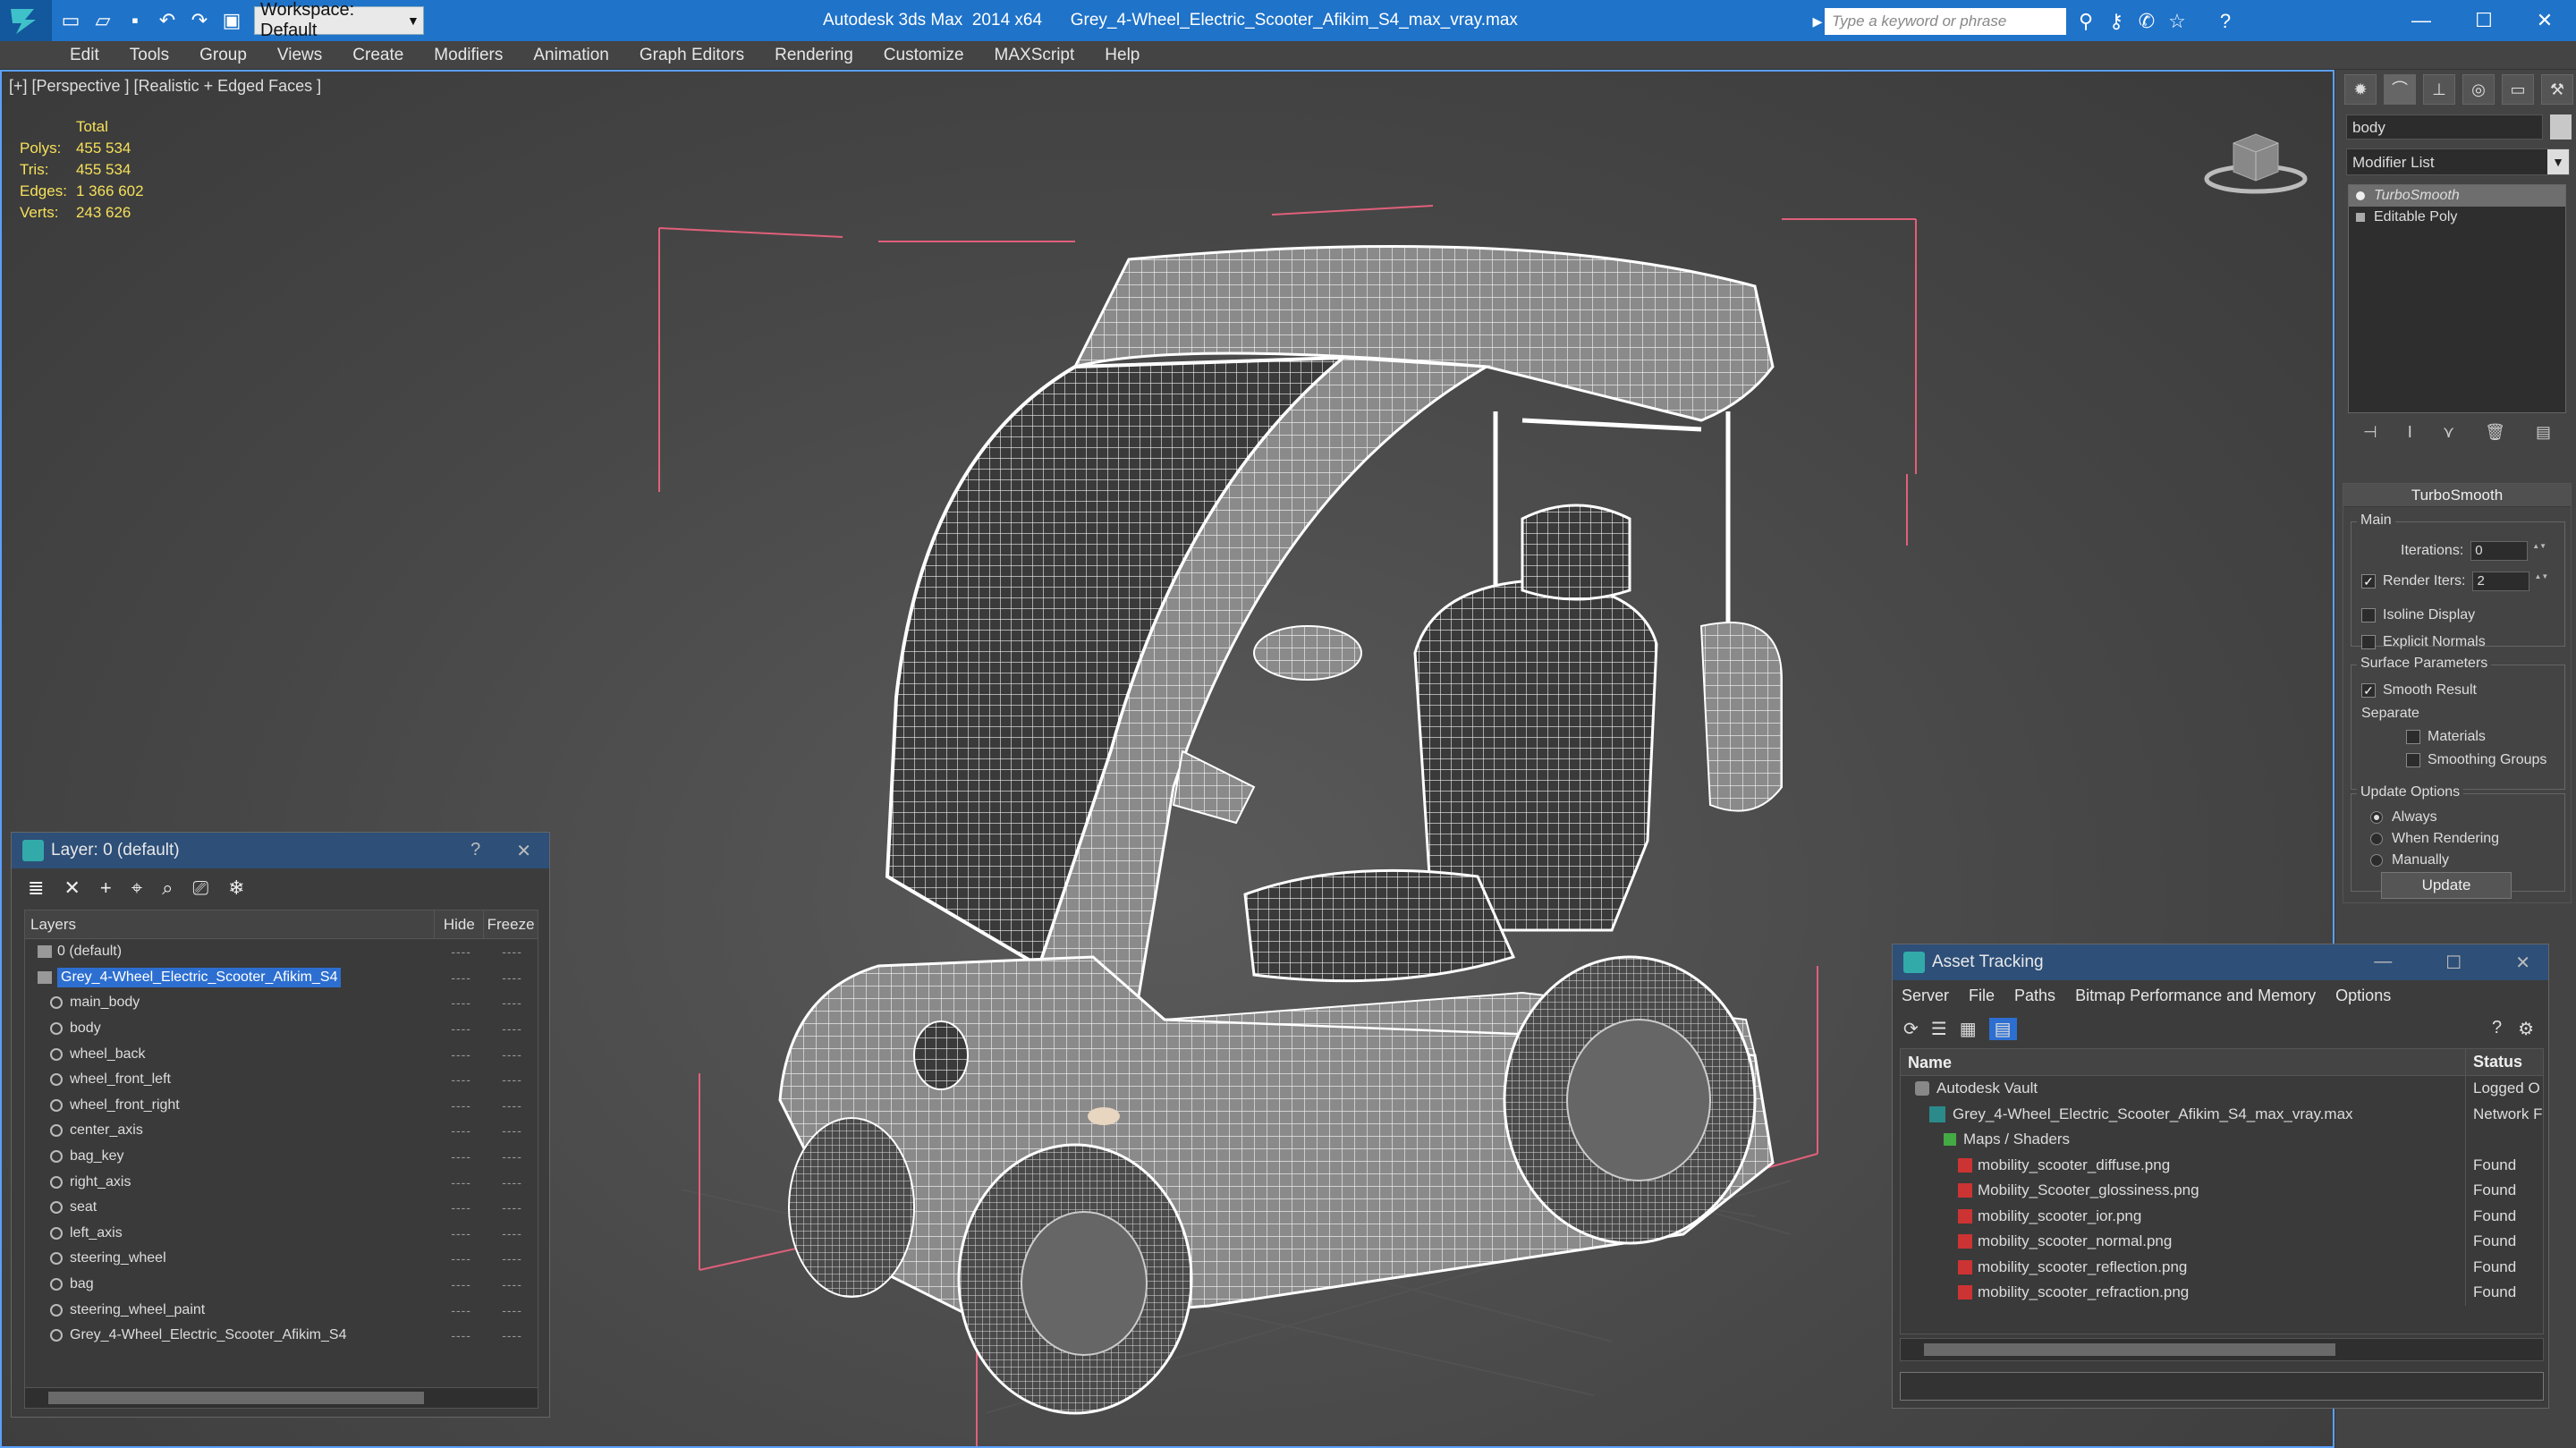 This screenshot has width=2576, height=1448. I want to click on smoothing-groups-checkbox, so click(2413, 760).